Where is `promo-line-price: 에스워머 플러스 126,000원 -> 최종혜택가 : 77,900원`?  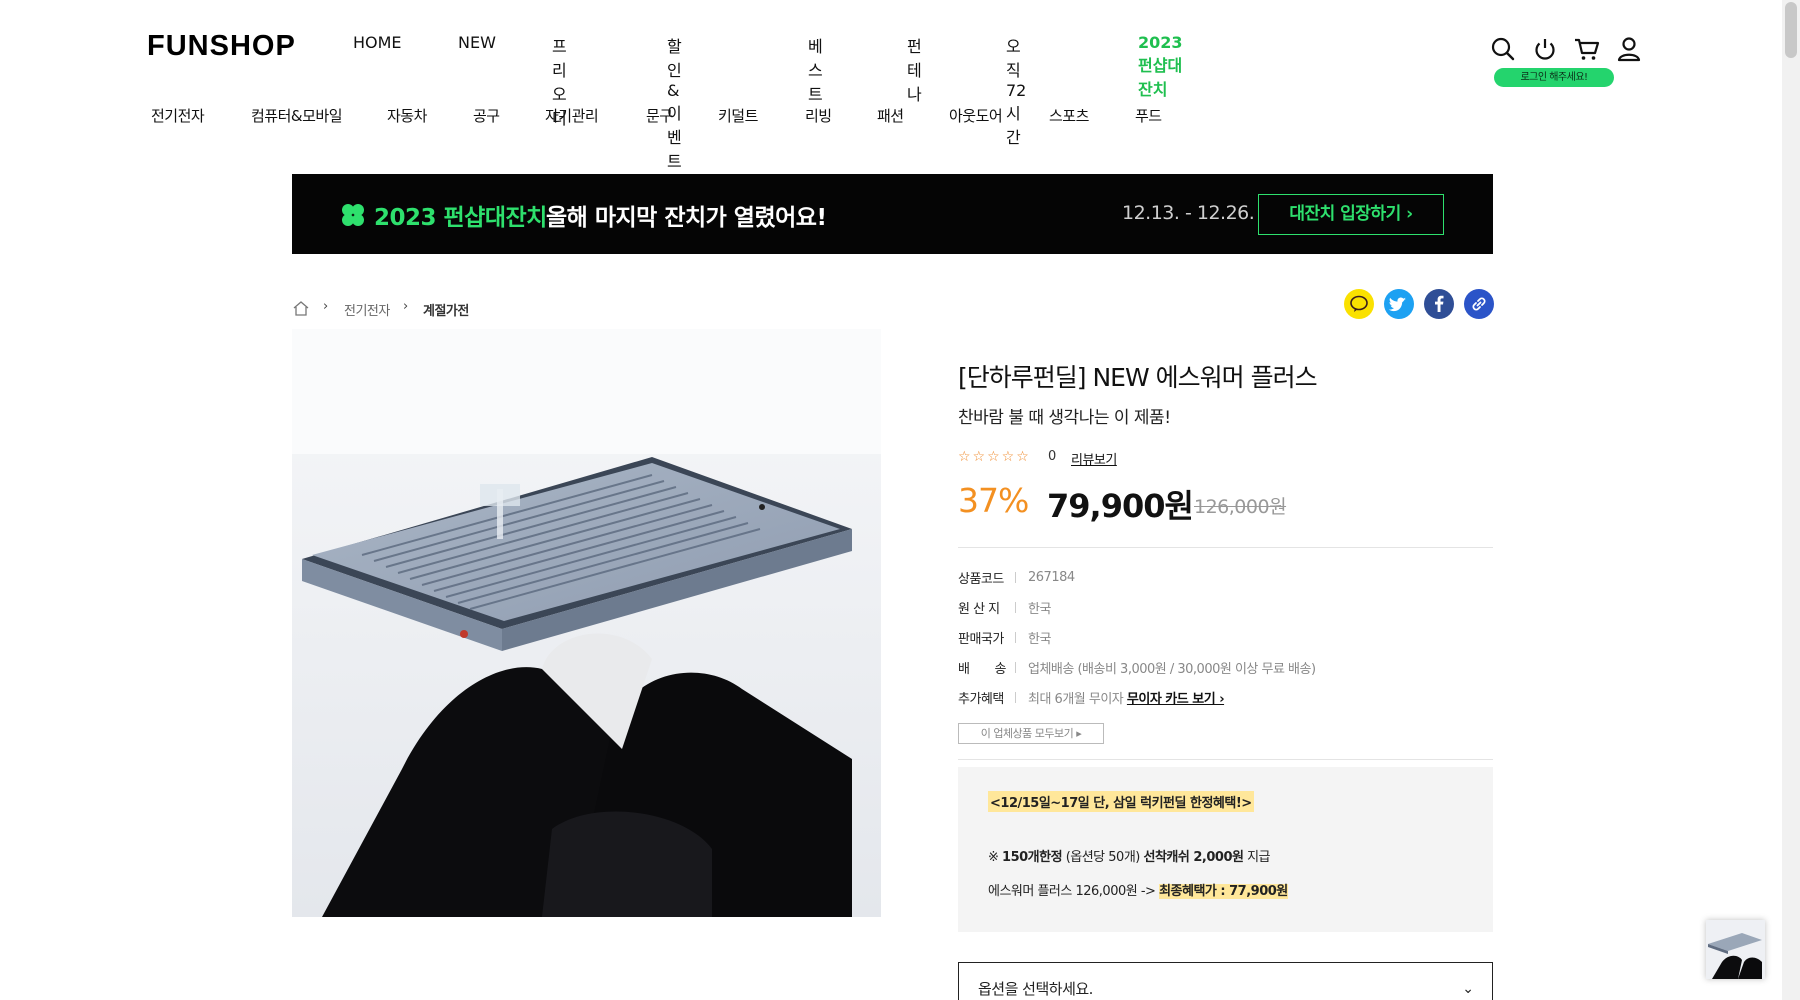
promo-line-price: 에스워머 플러스 126,000원 -> 최종혜택가 : 77,900원 is located at coordinates (1138, 889).